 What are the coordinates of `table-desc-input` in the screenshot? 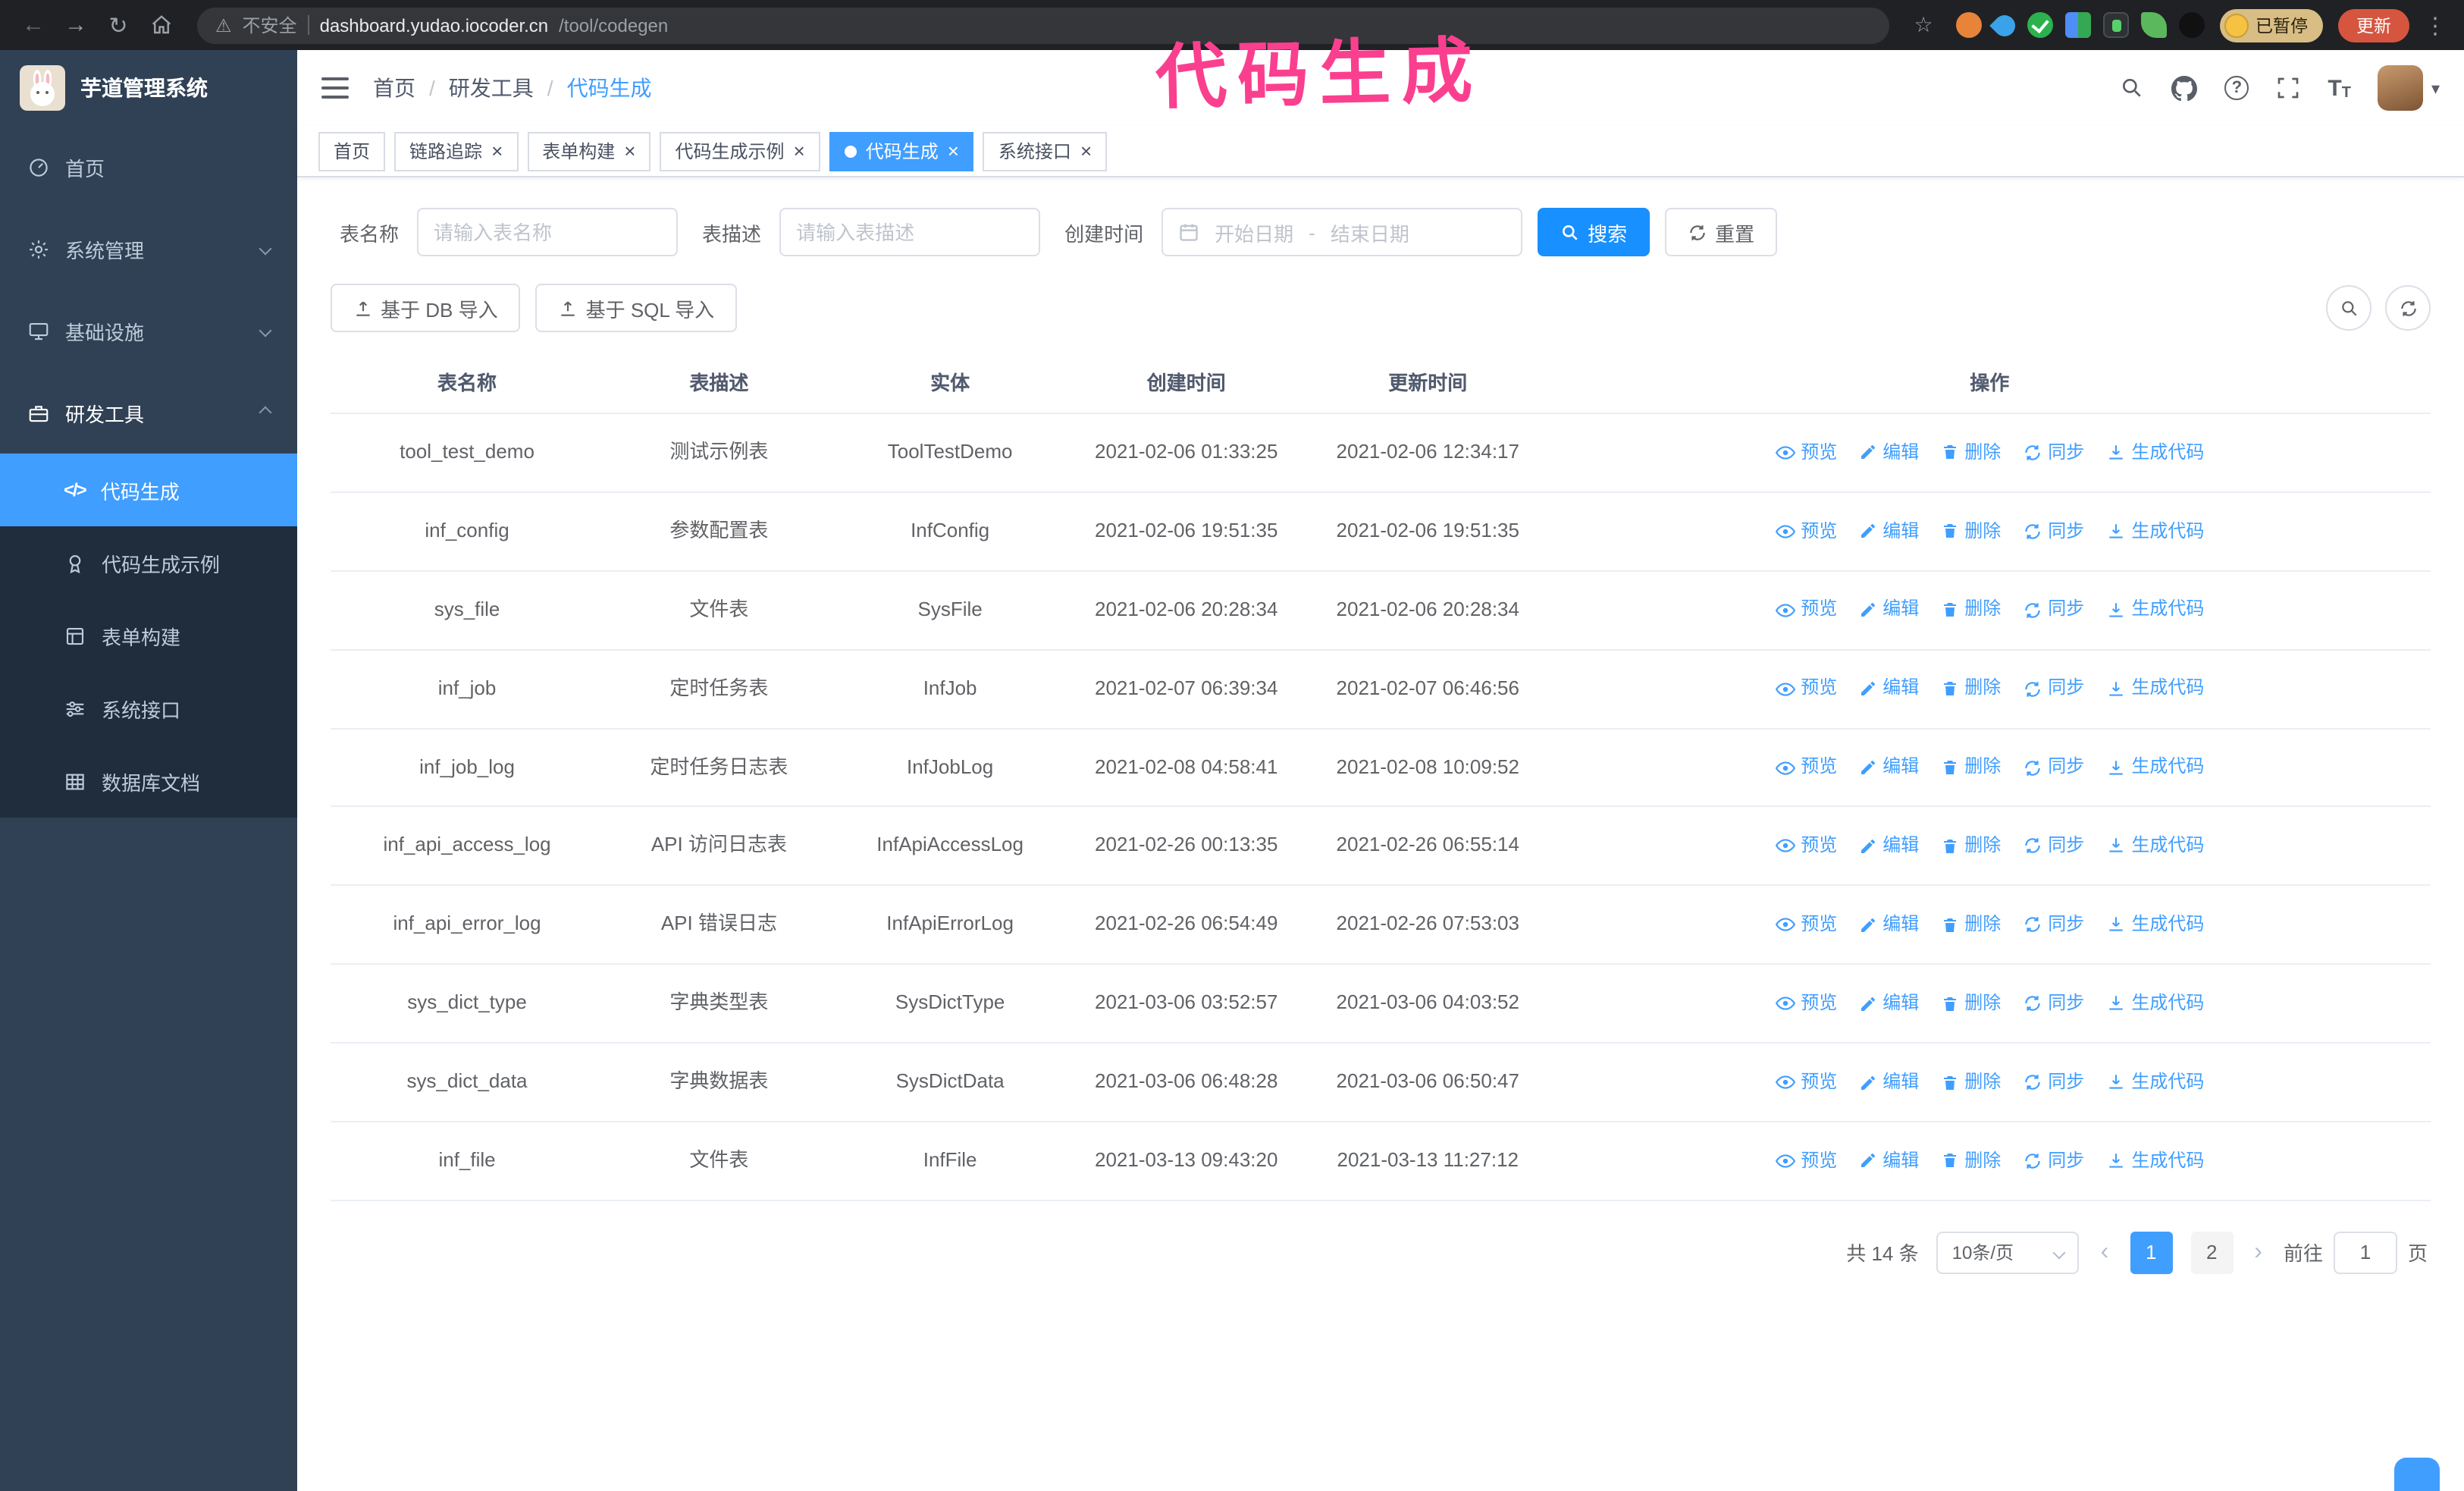 It's located at (910, 232).